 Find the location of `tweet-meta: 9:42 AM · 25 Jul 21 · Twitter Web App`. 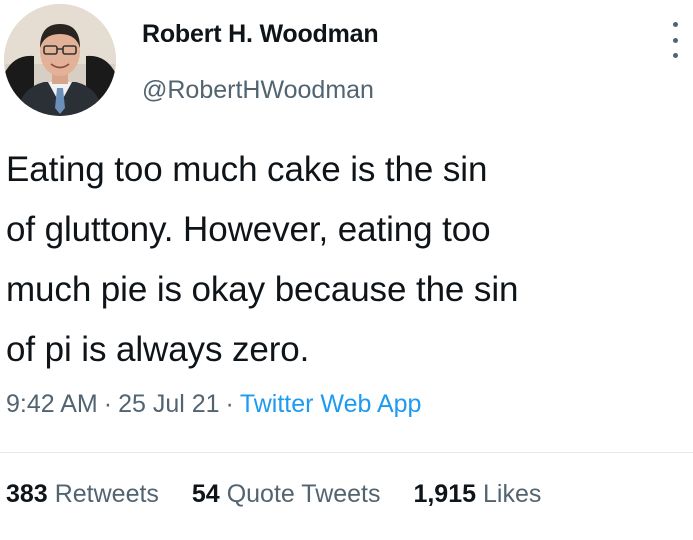

tweet-meta: 9:42 AM · 25 Jul 21 · Twitter Web App is located at coordinates (213, 404).